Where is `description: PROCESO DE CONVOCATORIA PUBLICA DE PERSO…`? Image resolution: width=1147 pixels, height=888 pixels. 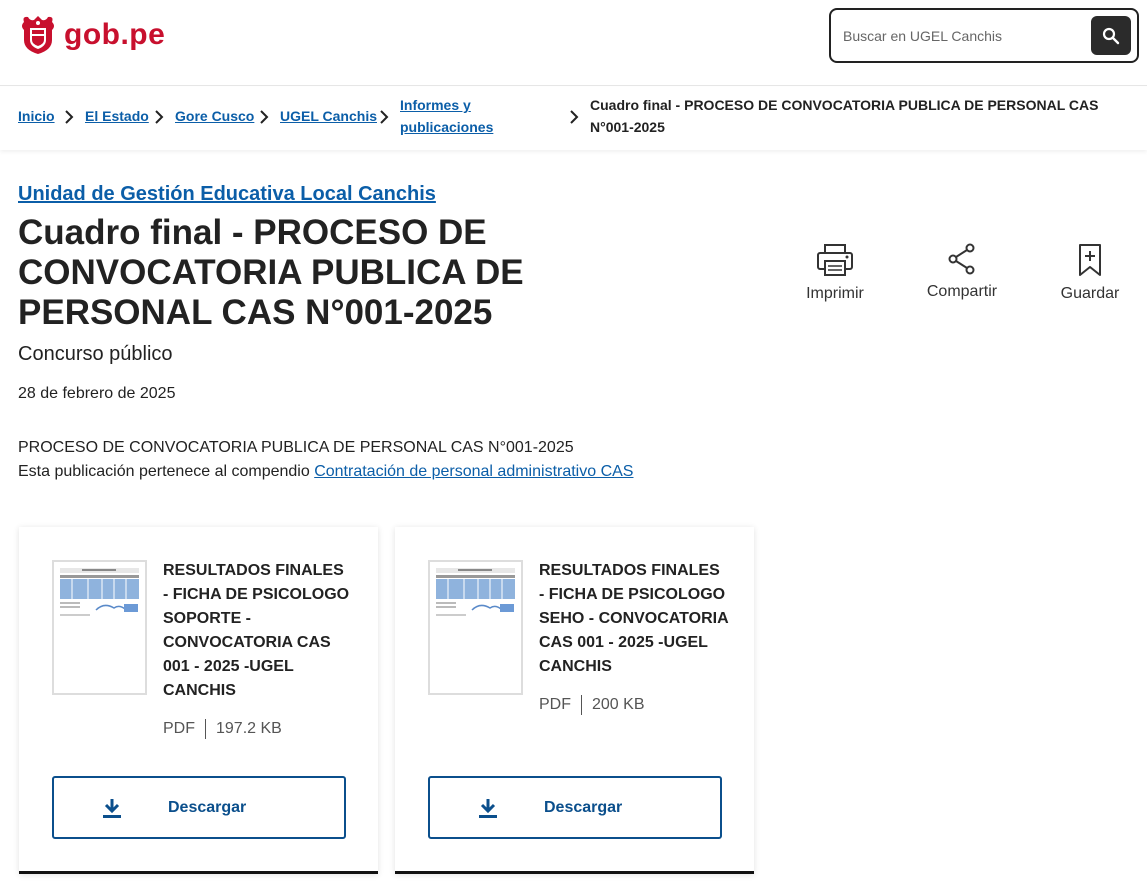 description: PROCESO DE CONVOCATORIA PUBLICA DE PERSO… is located at coordinates (325, 460).